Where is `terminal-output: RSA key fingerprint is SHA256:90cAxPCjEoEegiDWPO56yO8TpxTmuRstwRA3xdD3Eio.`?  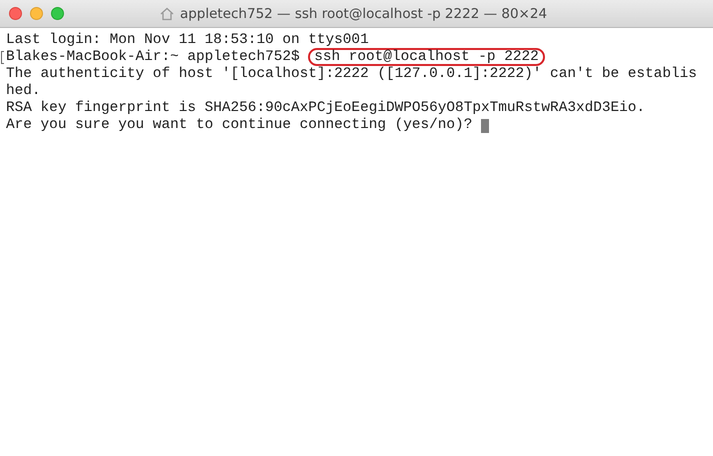 terminal-output: RSA key fingerprint is SHA256:90cAxPCjEoEegiDWPO56yO8TpxTmuRstwRA3xdD3Eio. is located at coordinates (326, 108).